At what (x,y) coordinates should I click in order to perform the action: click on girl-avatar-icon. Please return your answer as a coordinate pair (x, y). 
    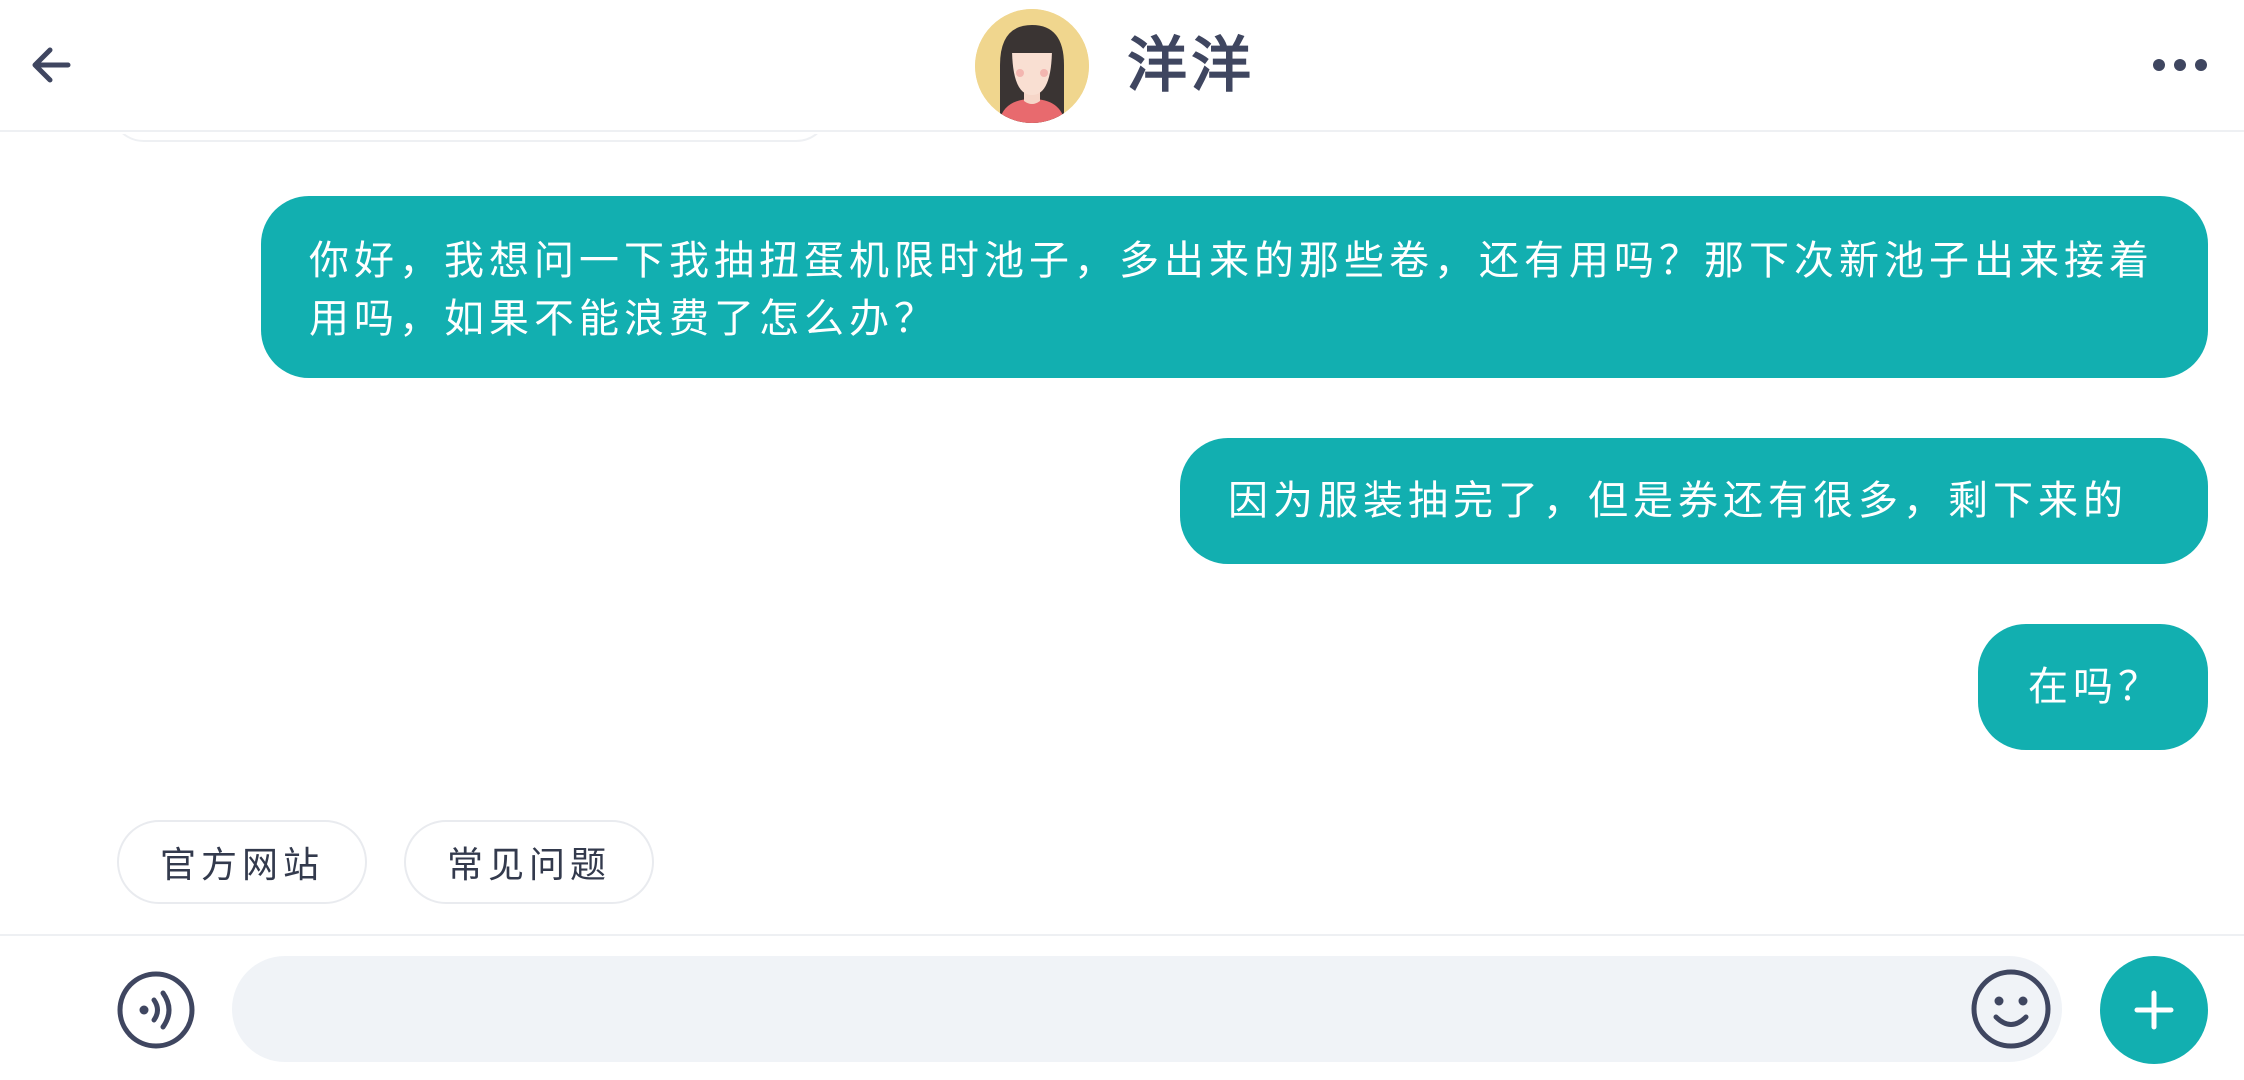
    Looking at the image, I should click on (1032, 66).